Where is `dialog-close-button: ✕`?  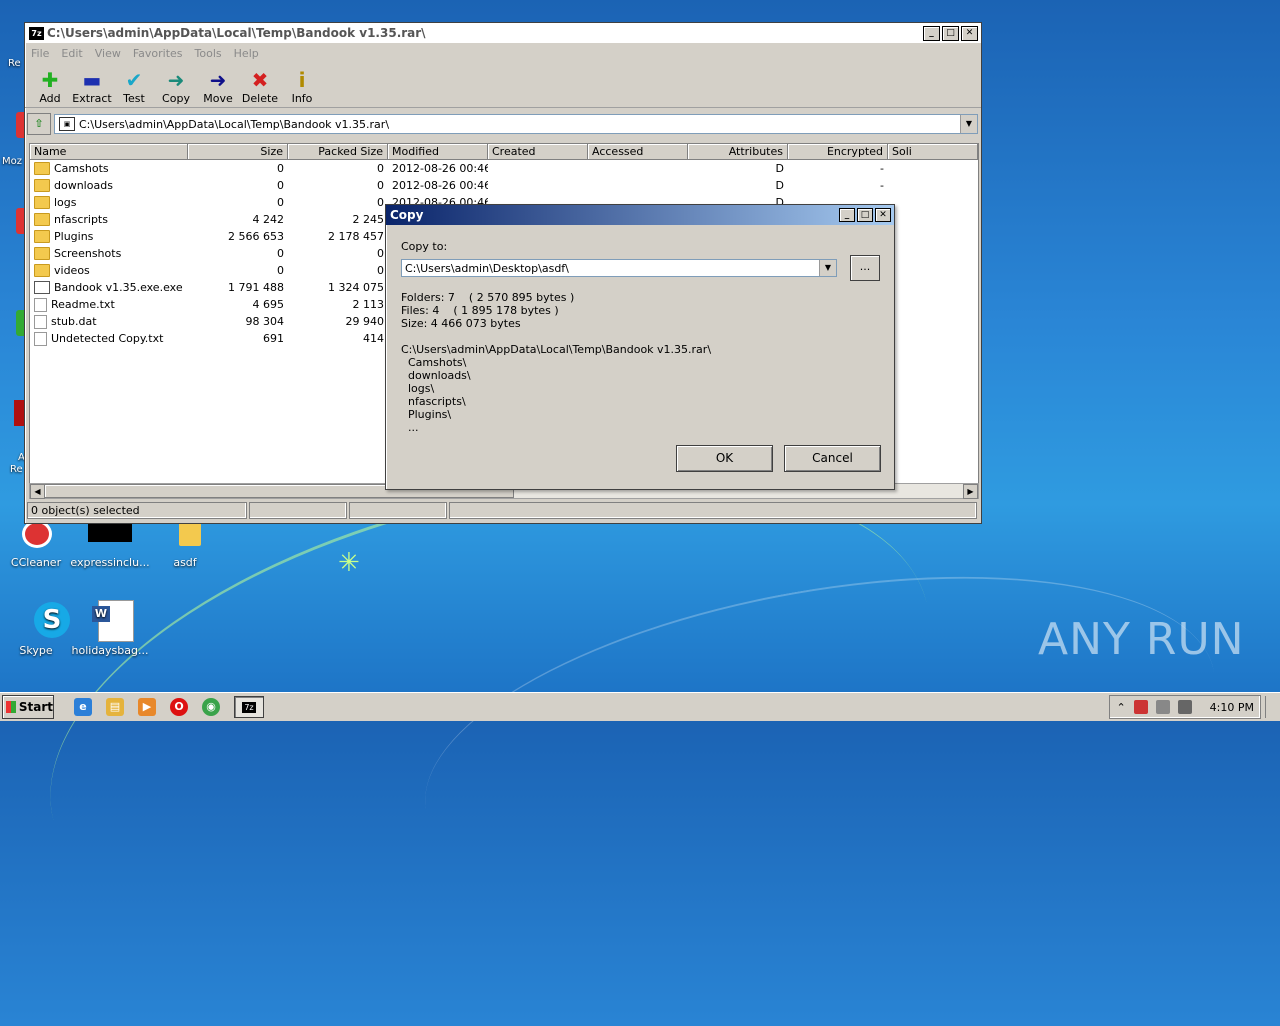 dialog-close-button: ✕ is located at coordinates (883, 215).